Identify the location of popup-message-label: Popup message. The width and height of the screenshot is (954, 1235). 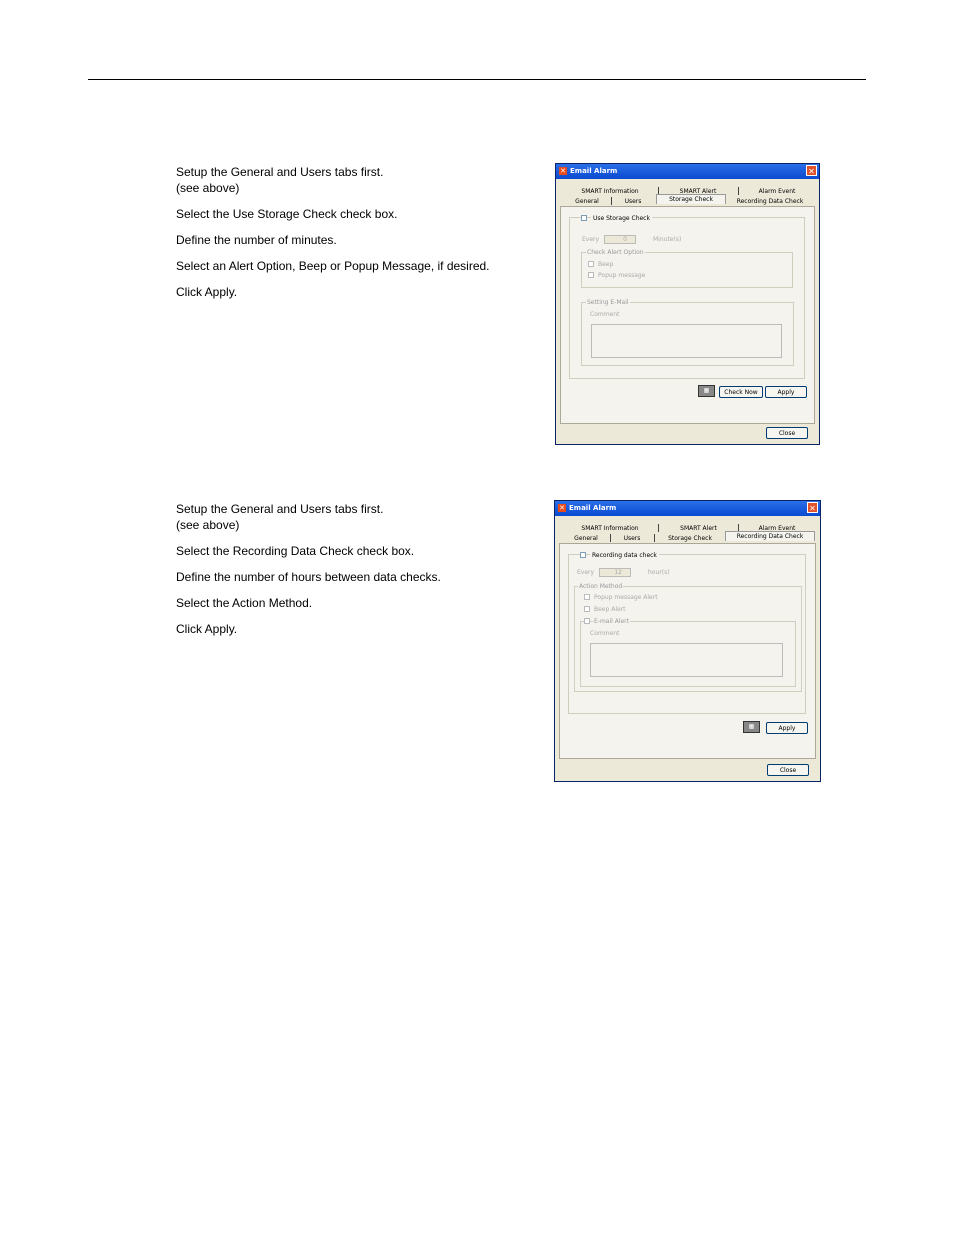
(622, 275).